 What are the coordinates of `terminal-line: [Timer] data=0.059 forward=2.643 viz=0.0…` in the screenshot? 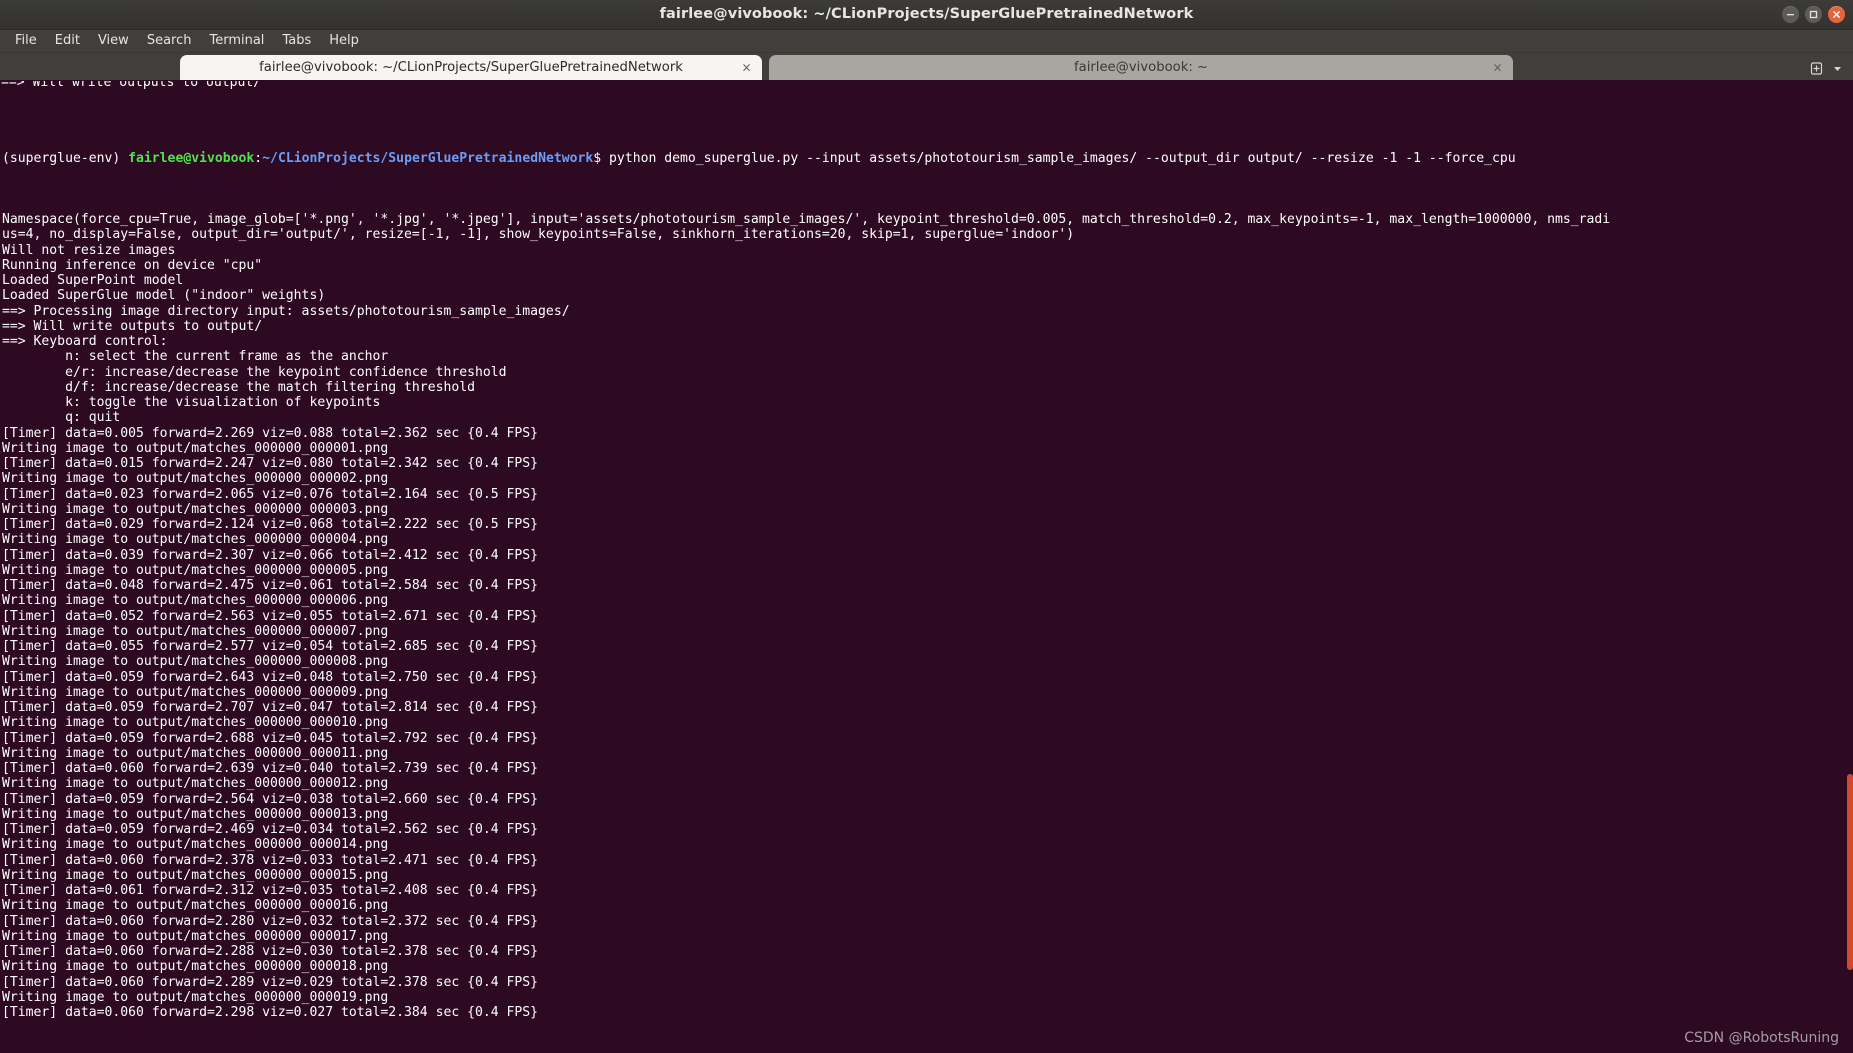 It's located at (270, 677).